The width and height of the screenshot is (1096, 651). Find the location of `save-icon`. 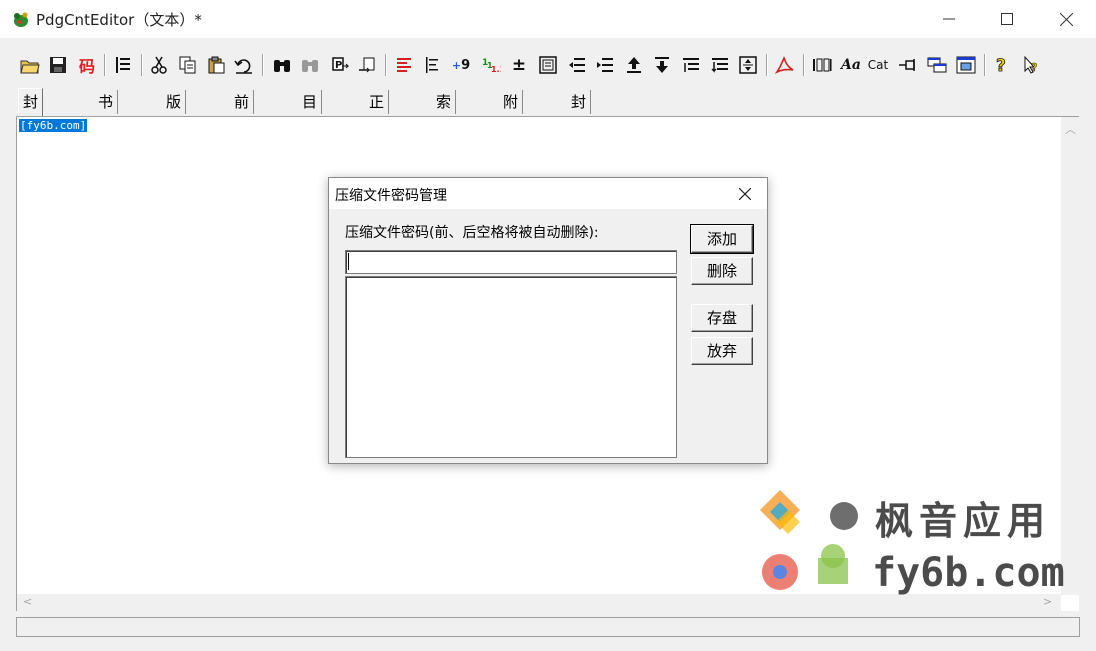

save-icon is located at coordinates (58, 65).